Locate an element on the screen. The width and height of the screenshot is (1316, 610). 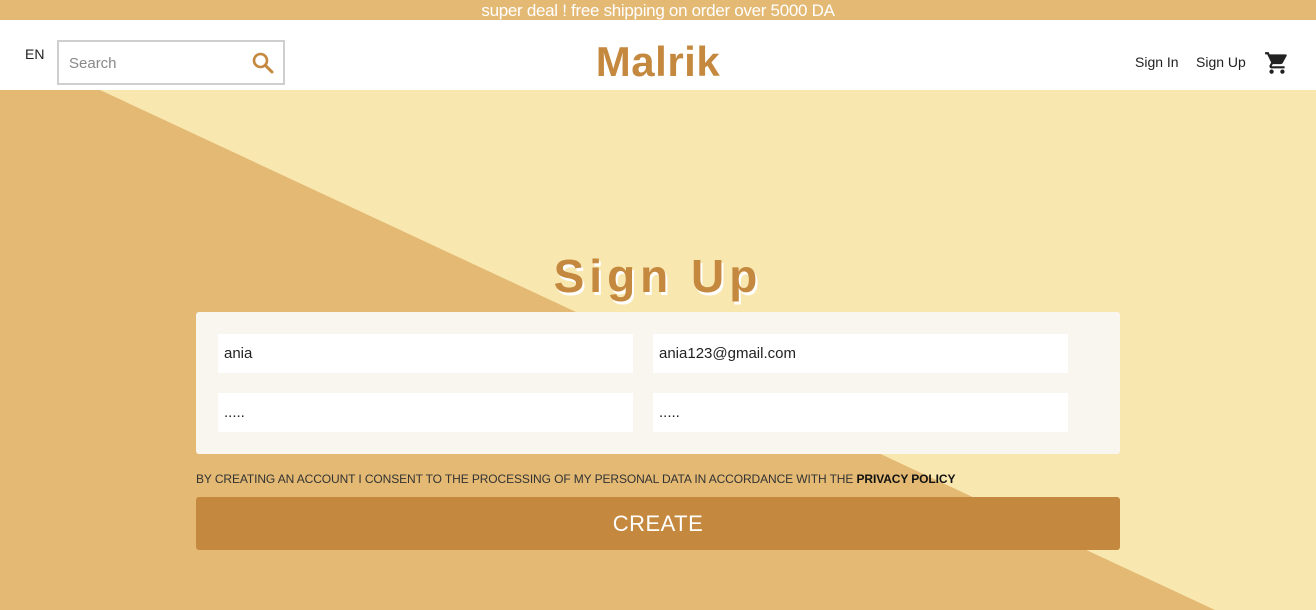
privacy-policy-link: PRIVACY POLICY is located at coordinates (906, 479).